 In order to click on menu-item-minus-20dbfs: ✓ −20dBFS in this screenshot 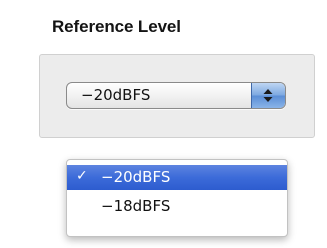, I will do `click(177, 177)`.